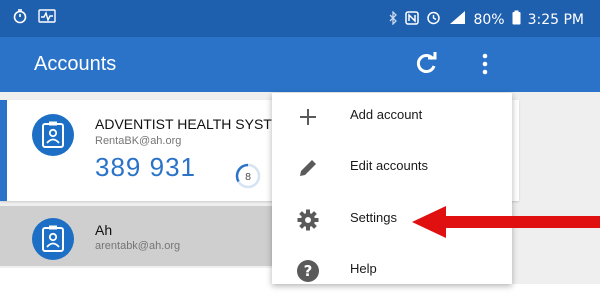 This screenshot has width=600, height=295. Describe the element at coordinates (505, 222) in the screenshot. I see `annotation-arrow-icon` at that location.